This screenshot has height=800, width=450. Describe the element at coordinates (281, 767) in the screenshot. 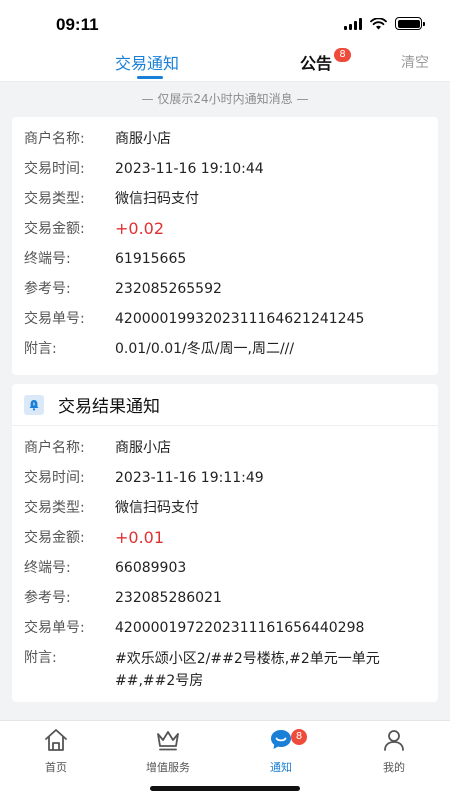

I see `nav-notice-label: 通知` at that location.